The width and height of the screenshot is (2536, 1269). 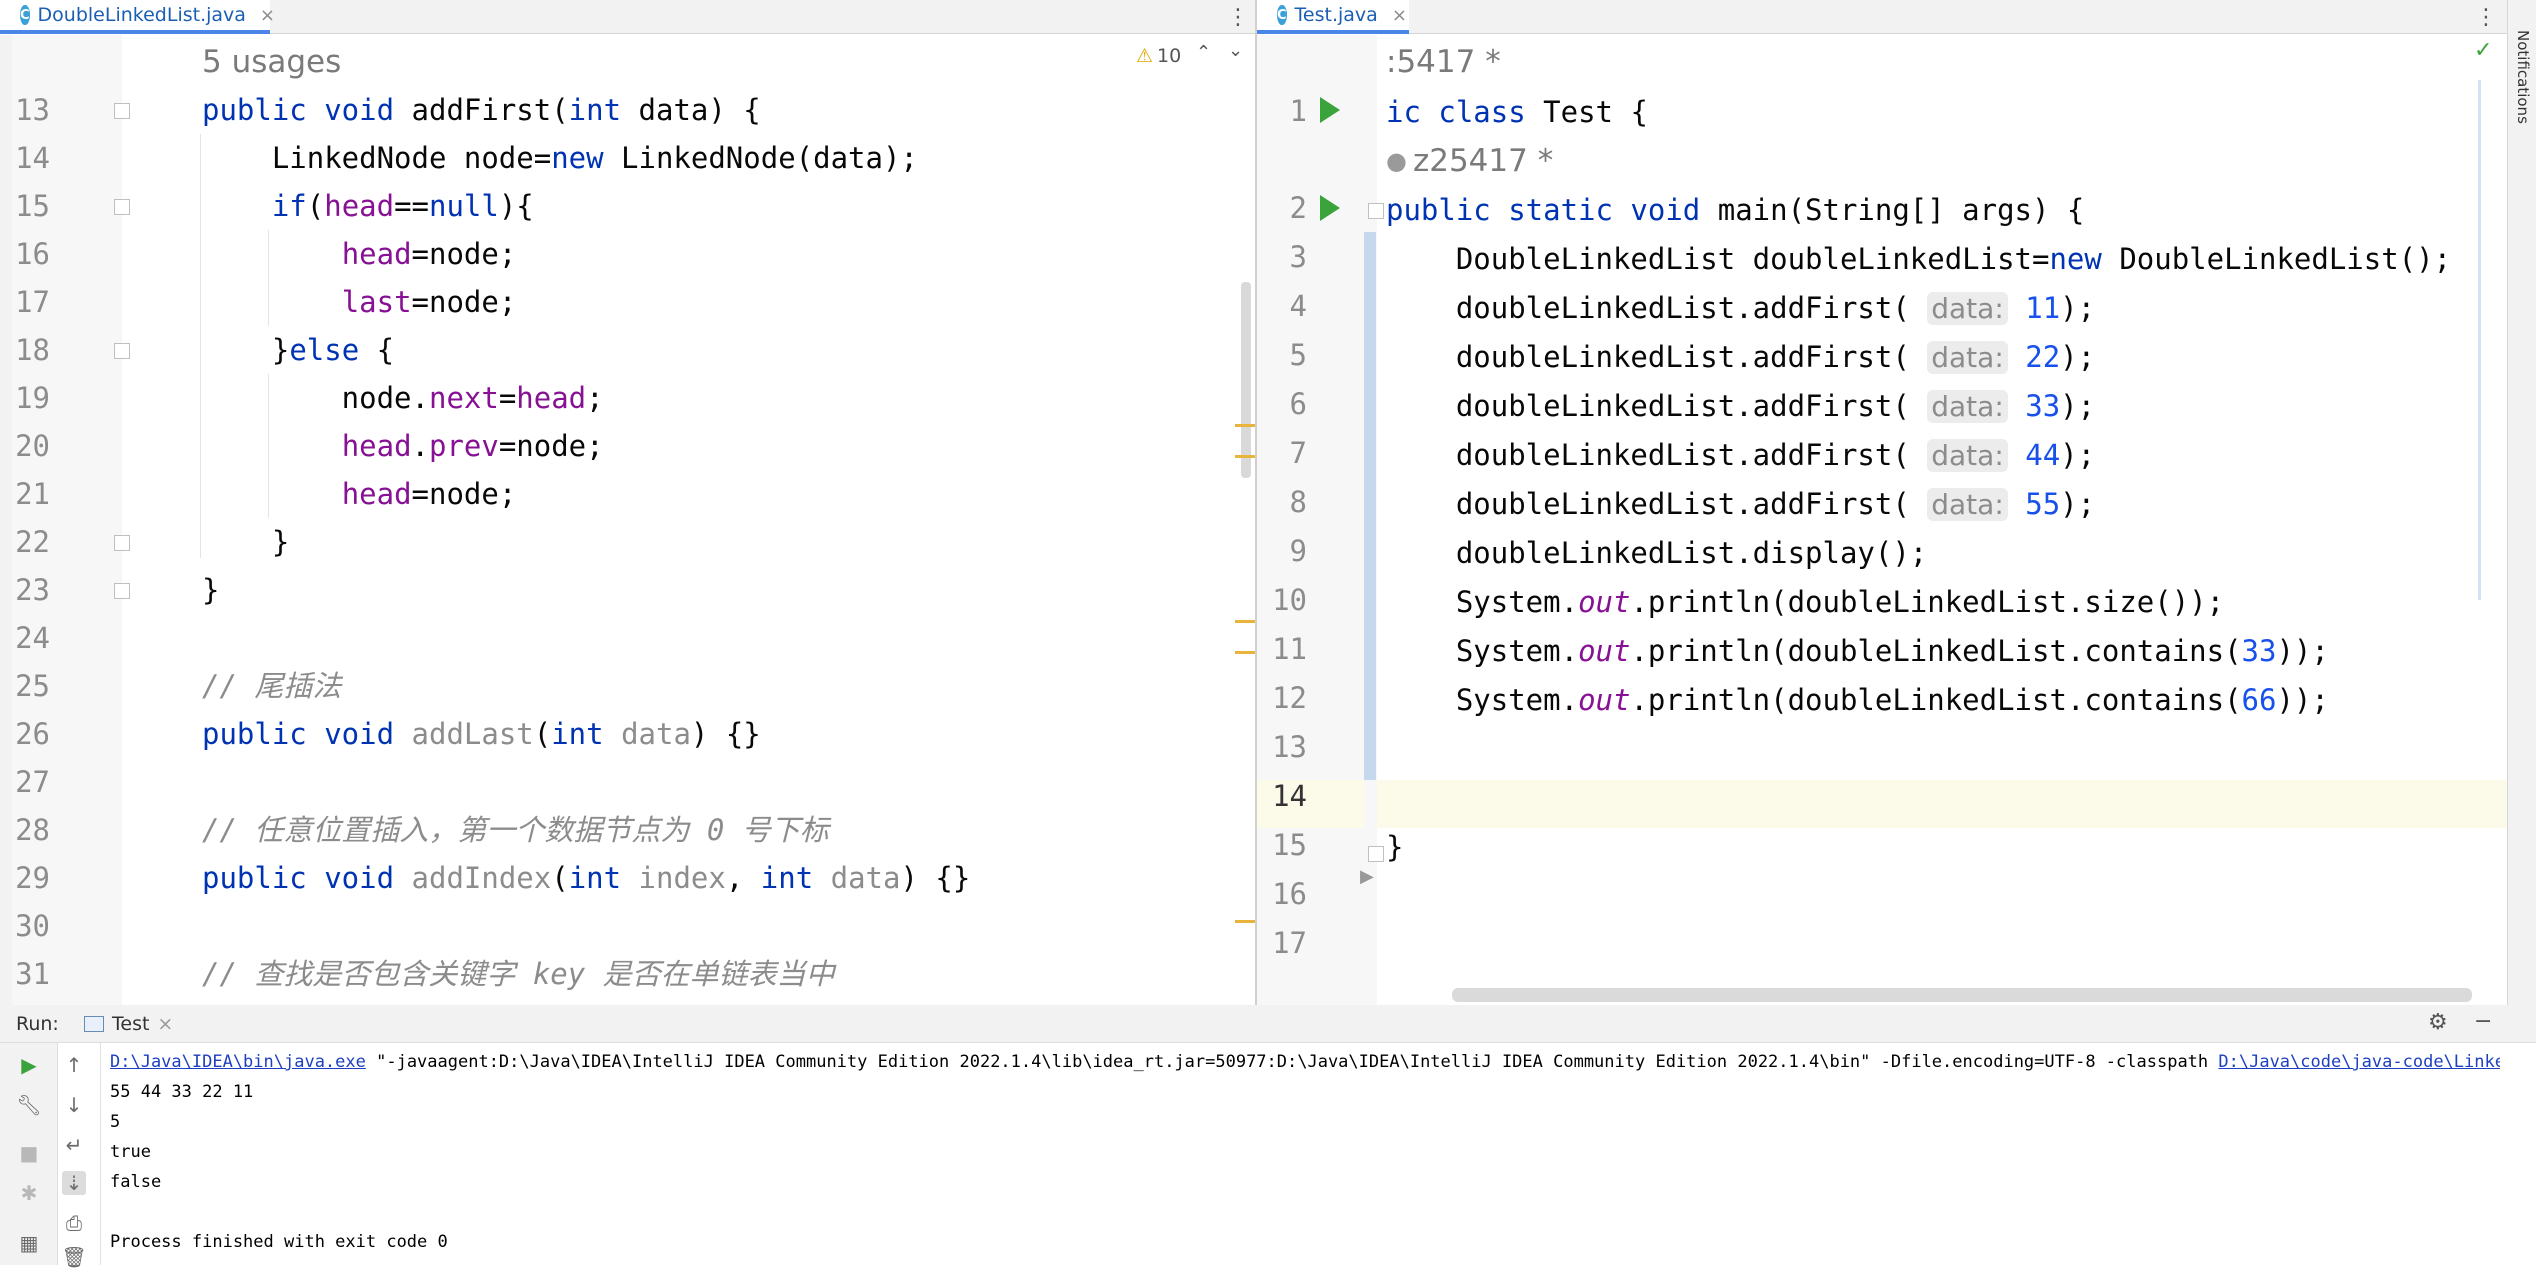 What do you see at coordinates (515, 830) in the screenshot?
I see `code-comment: // 任意位置插入，第一个数据节点为 0 号下标` at bounding box center [515, 830].